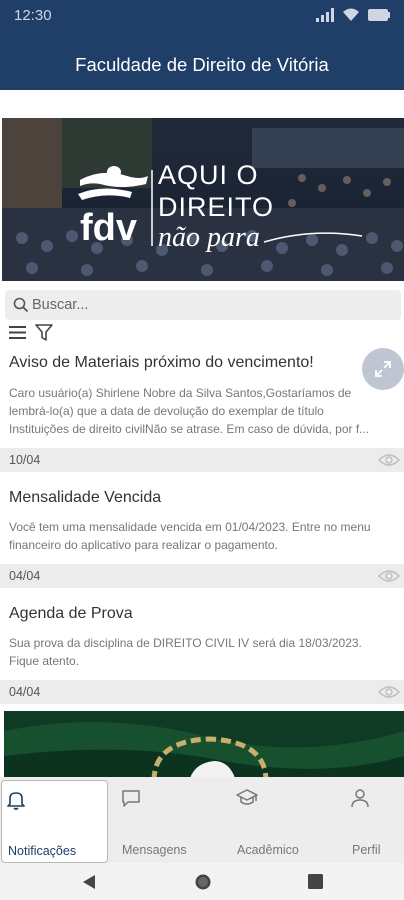 The width and height of the screenshot is (404, 900). Describe the element at coordinates (17, 332) in the screenshot. I see `list-icon` at that location.